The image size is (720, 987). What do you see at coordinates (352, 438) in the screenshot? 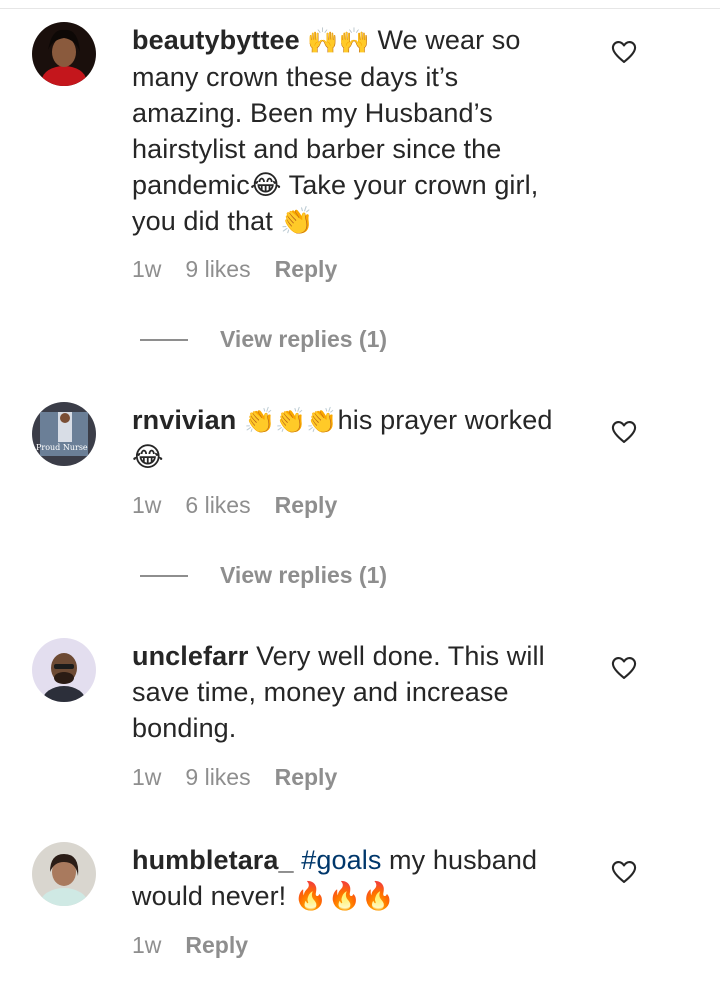
I see `comment-text: rnvivian 👏👏👏his prayer worked 😂` at bounding box center [352, 438].